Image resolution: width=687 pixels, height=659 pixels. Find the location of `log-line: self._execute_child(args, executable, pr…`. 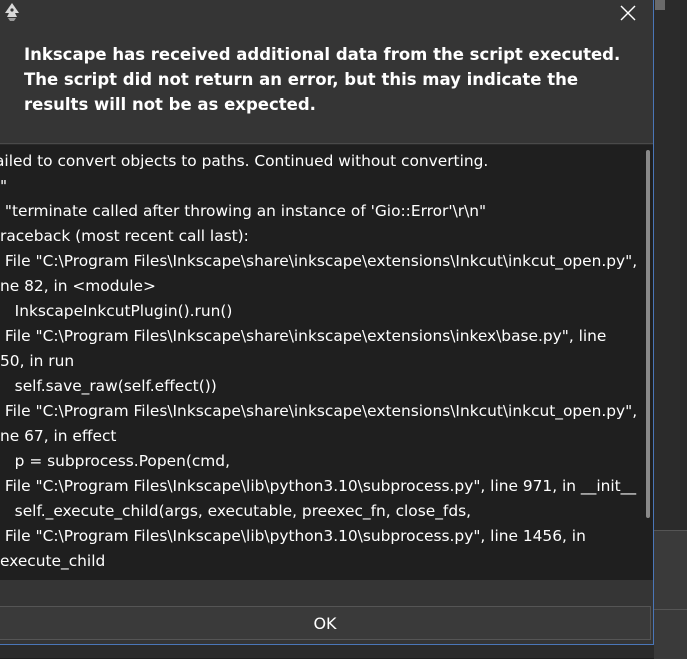

log-line: self._execute_child(args, executable, pr… is located at coordinates (236, 511).